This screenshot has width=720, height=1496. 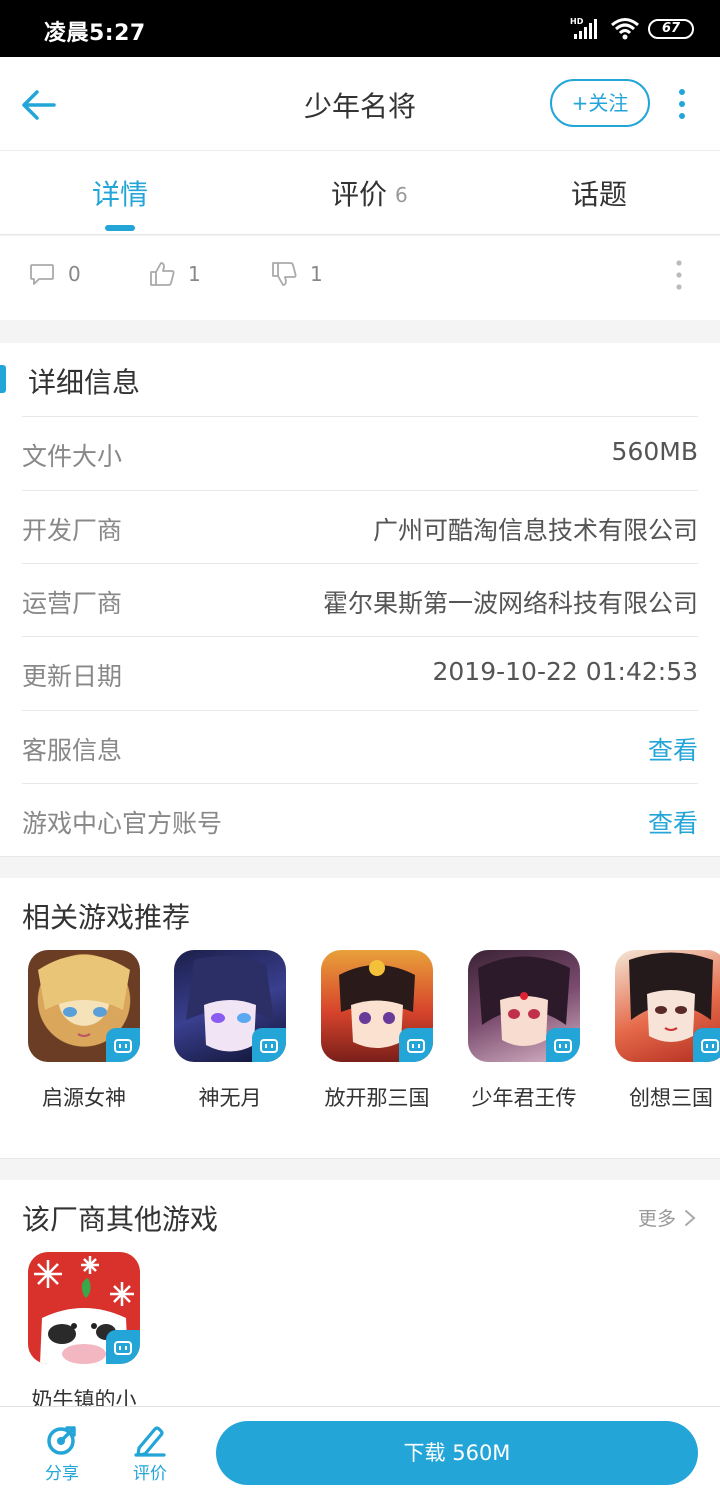 I want to click on like-button: 1, so click(x=174, y=274).